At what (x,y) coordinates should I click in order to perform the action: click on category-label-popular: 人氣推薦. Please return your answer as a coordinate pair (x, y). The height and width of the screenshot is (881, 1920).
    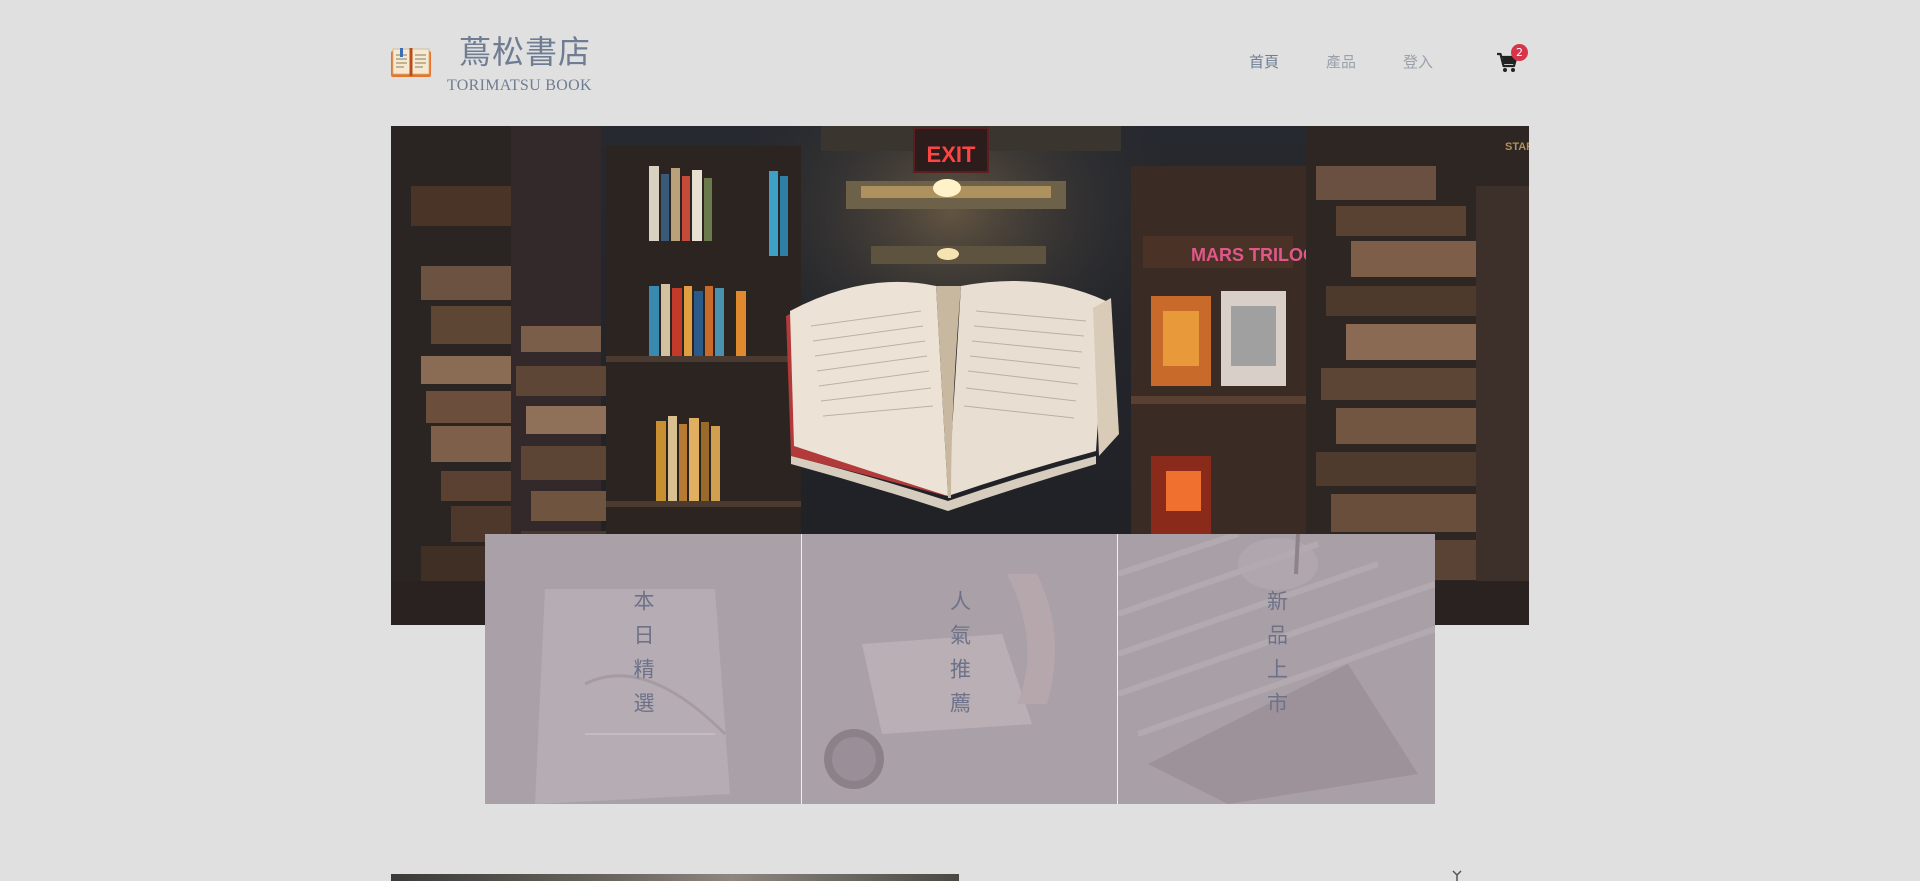
    Looking at the image, I should click on (959, 658).